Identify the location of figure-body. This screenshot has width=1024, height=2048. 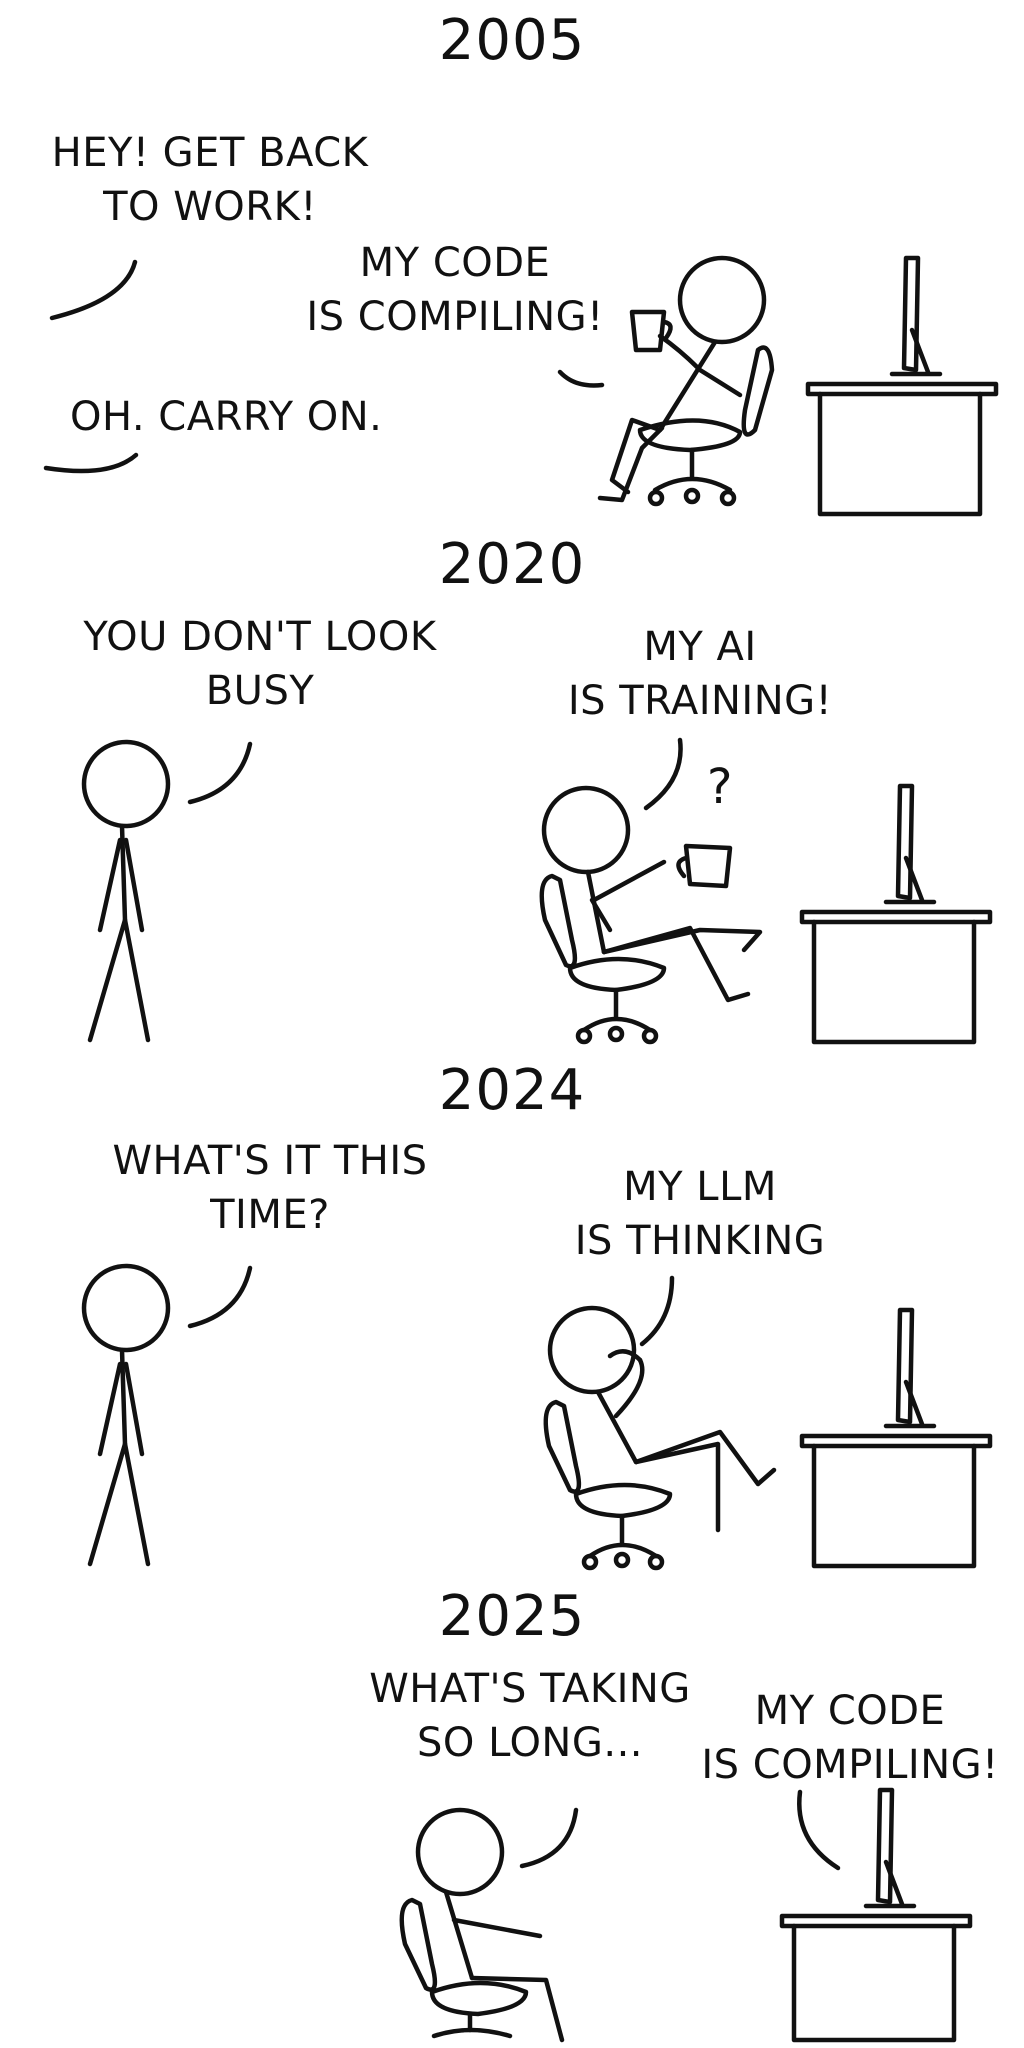
(459, 1935).